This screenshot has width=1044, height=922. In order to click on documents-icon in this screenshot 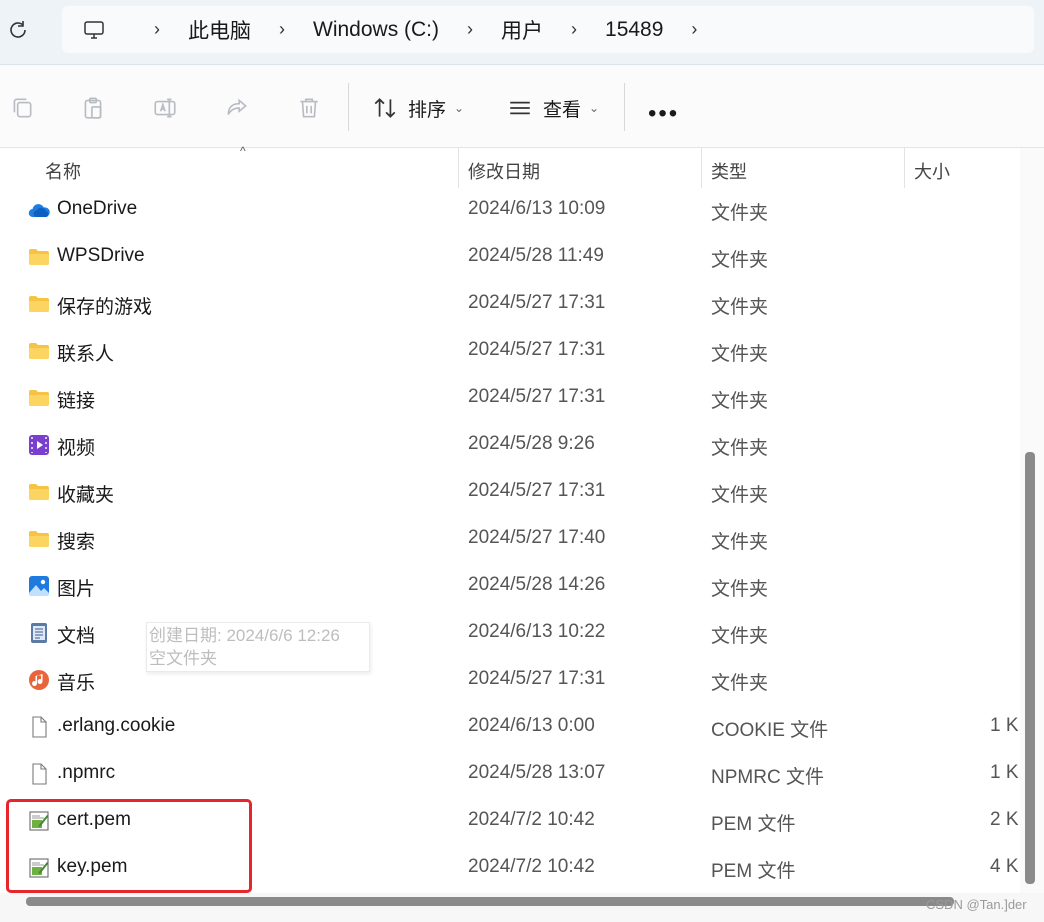, I will do `click(39, 633)`.